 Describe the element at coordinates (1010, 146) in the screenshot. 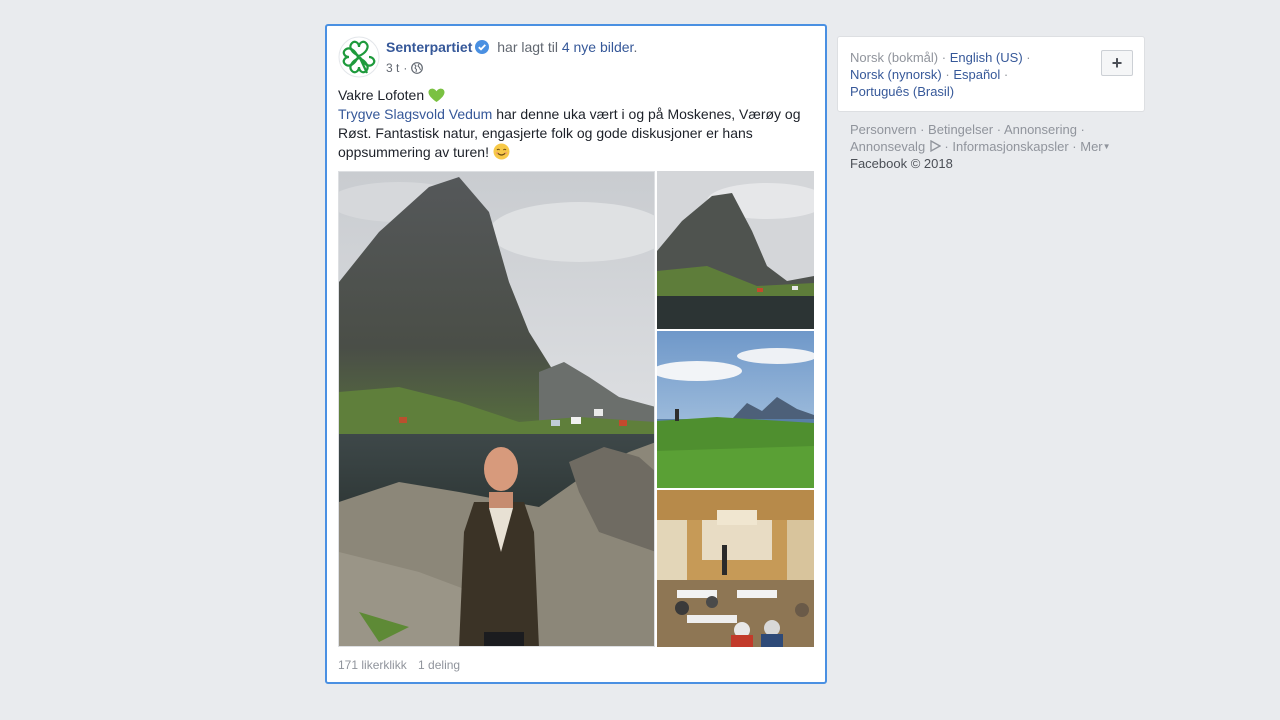

I see `footer-link-informasjonskapsler: Informasjonskapsler` at that location.